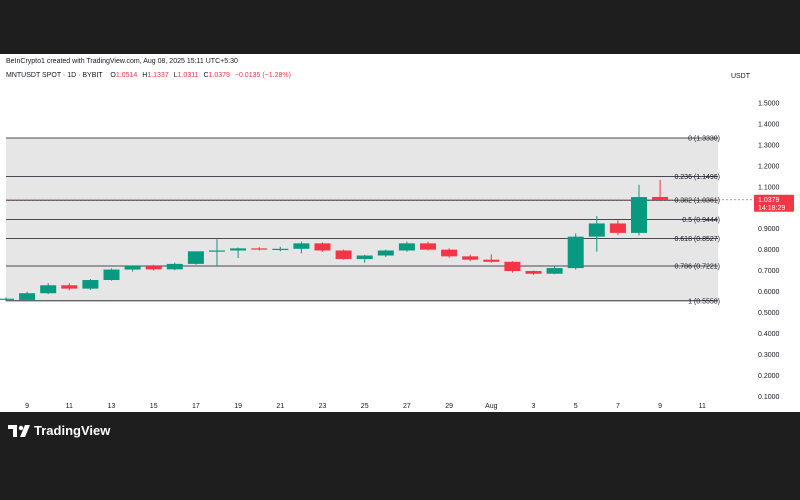 This screenshot has width=800, height=500. I want to click on fib-label: 0.618 (0.8527), so click(697, 239).